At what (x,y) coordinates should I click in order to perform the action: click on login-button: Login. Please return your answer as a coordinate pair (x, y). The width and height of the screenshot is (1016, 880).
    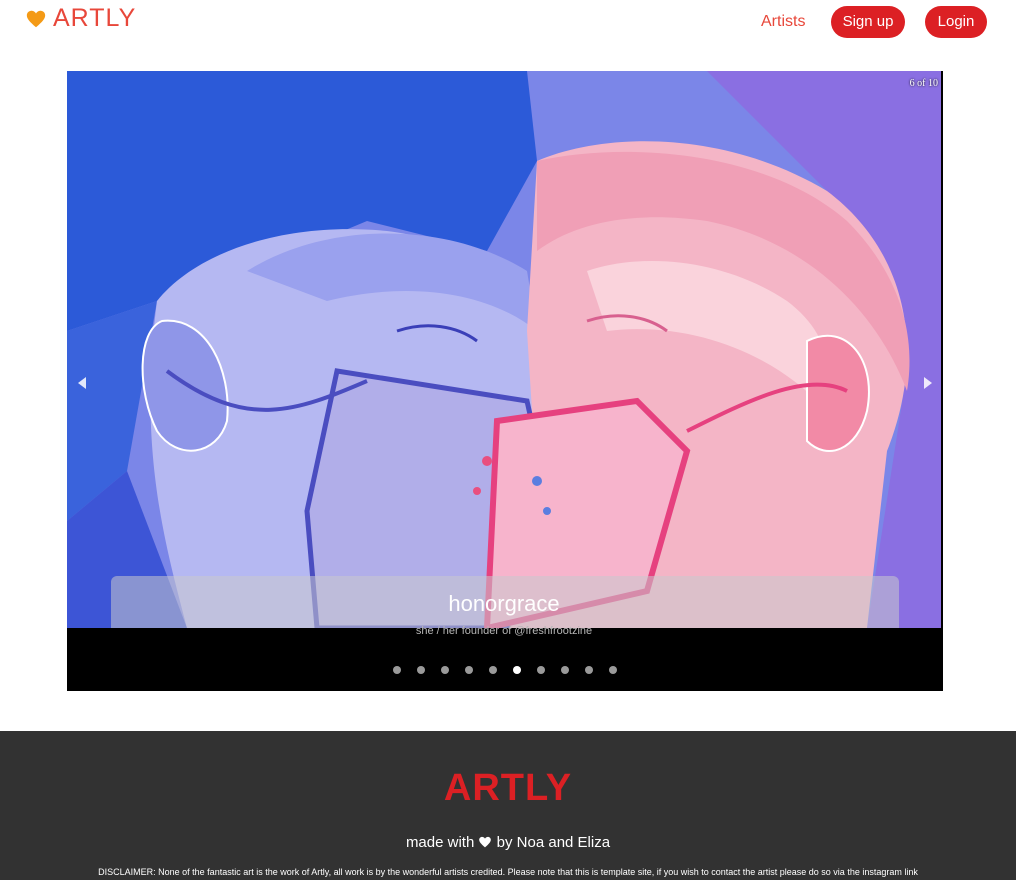
    Looking at the image, I should click on (956, 22).